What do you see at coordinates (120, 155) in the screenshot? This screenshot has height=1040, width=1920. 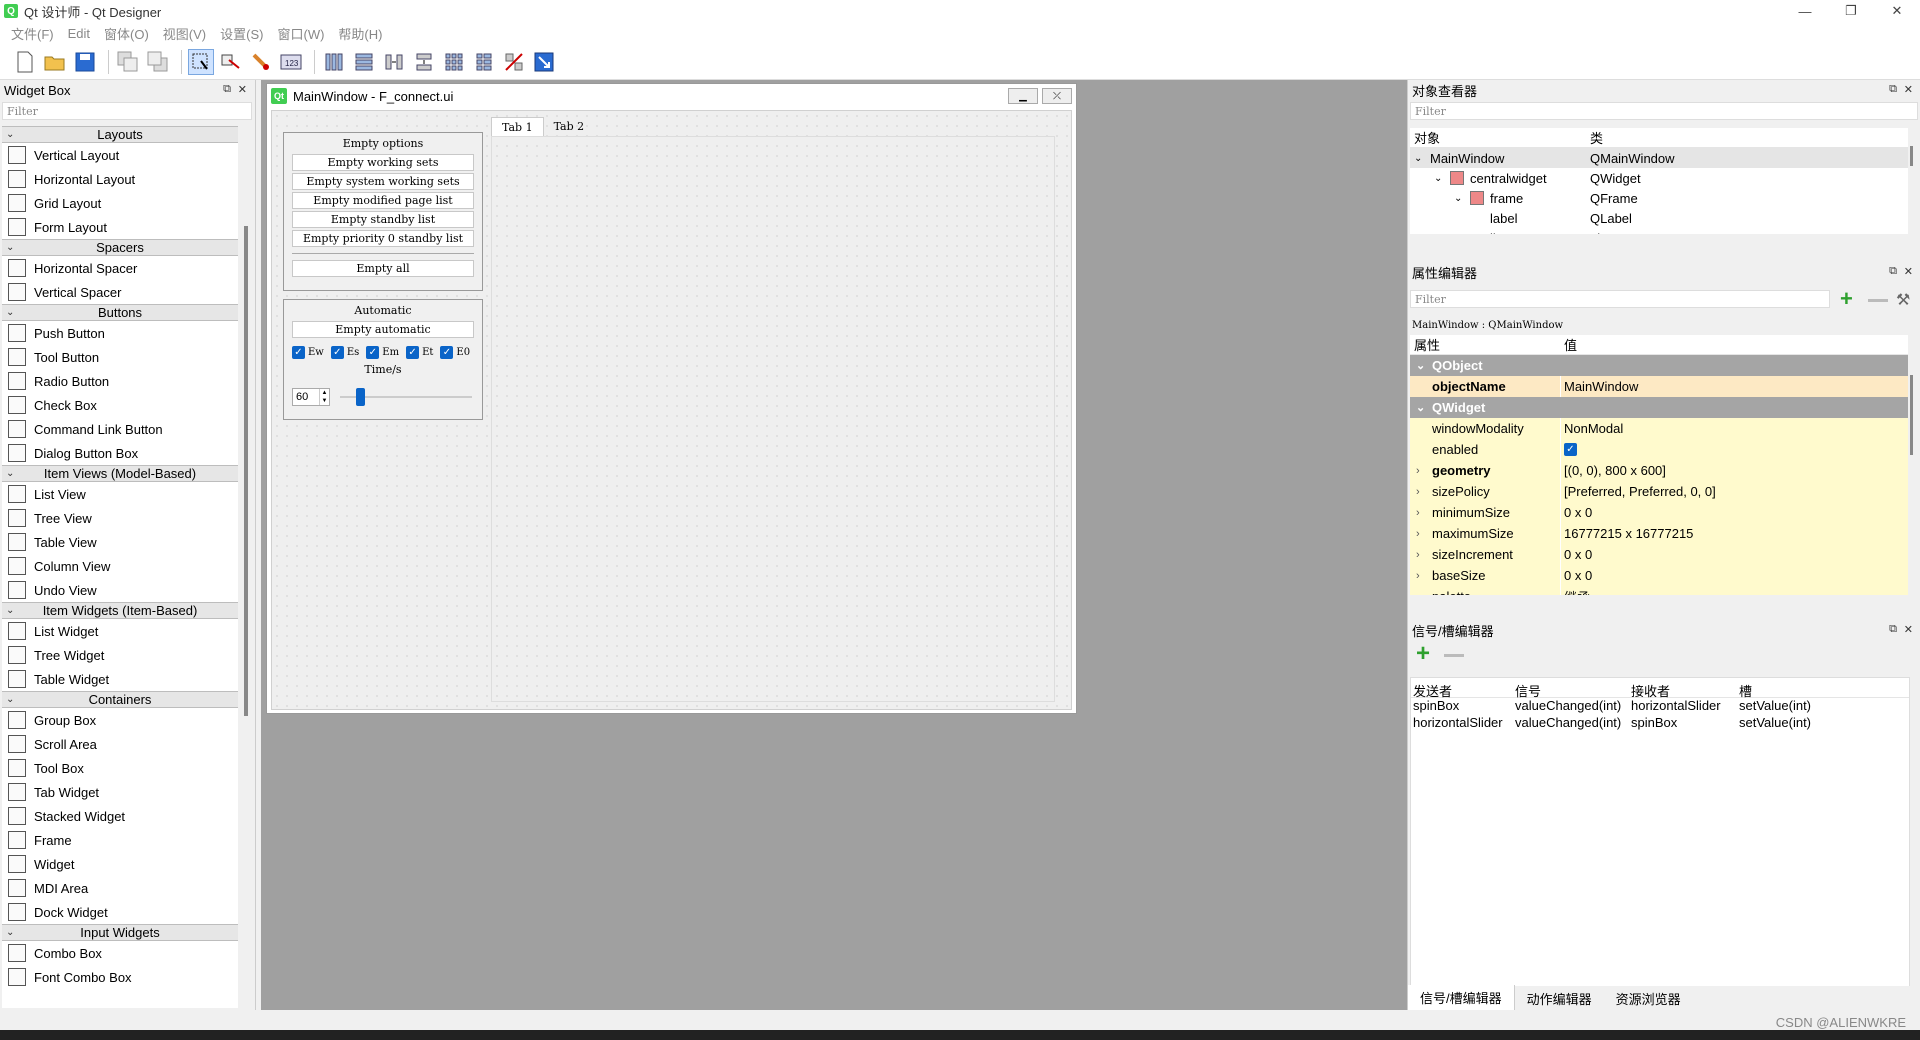 I see `widget-item: Vertical Layout` at bounding box center [120, 155].